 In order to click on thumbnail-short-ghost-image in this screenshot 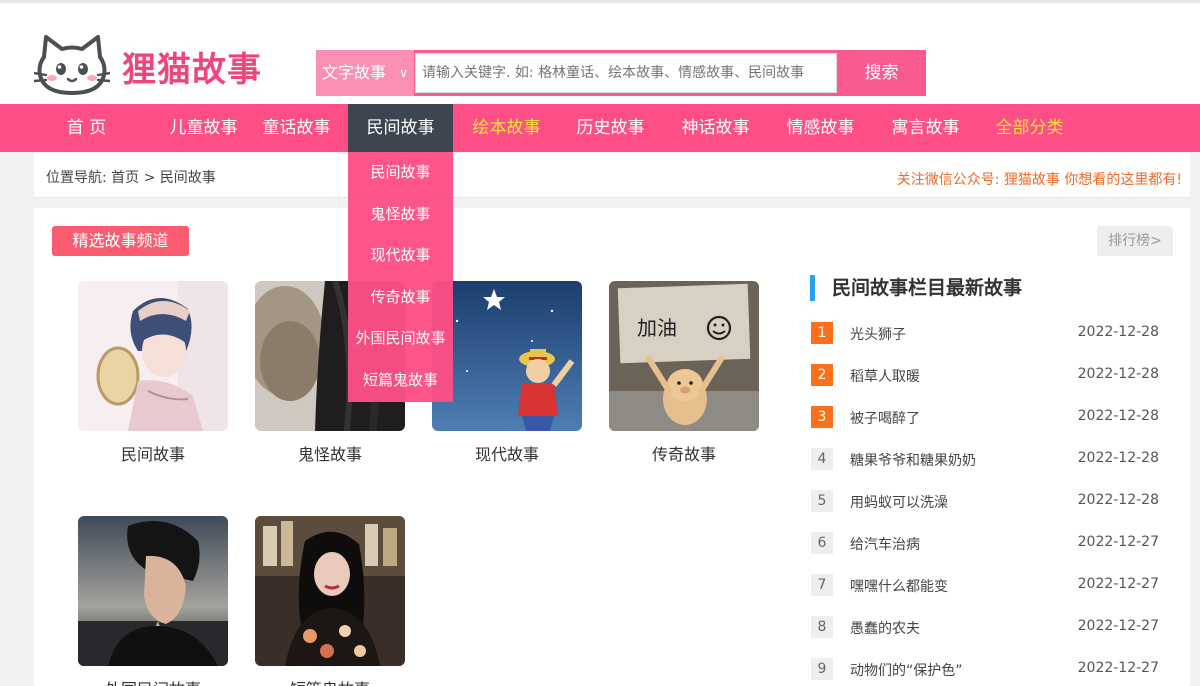, I will do `click(330, 591)`.